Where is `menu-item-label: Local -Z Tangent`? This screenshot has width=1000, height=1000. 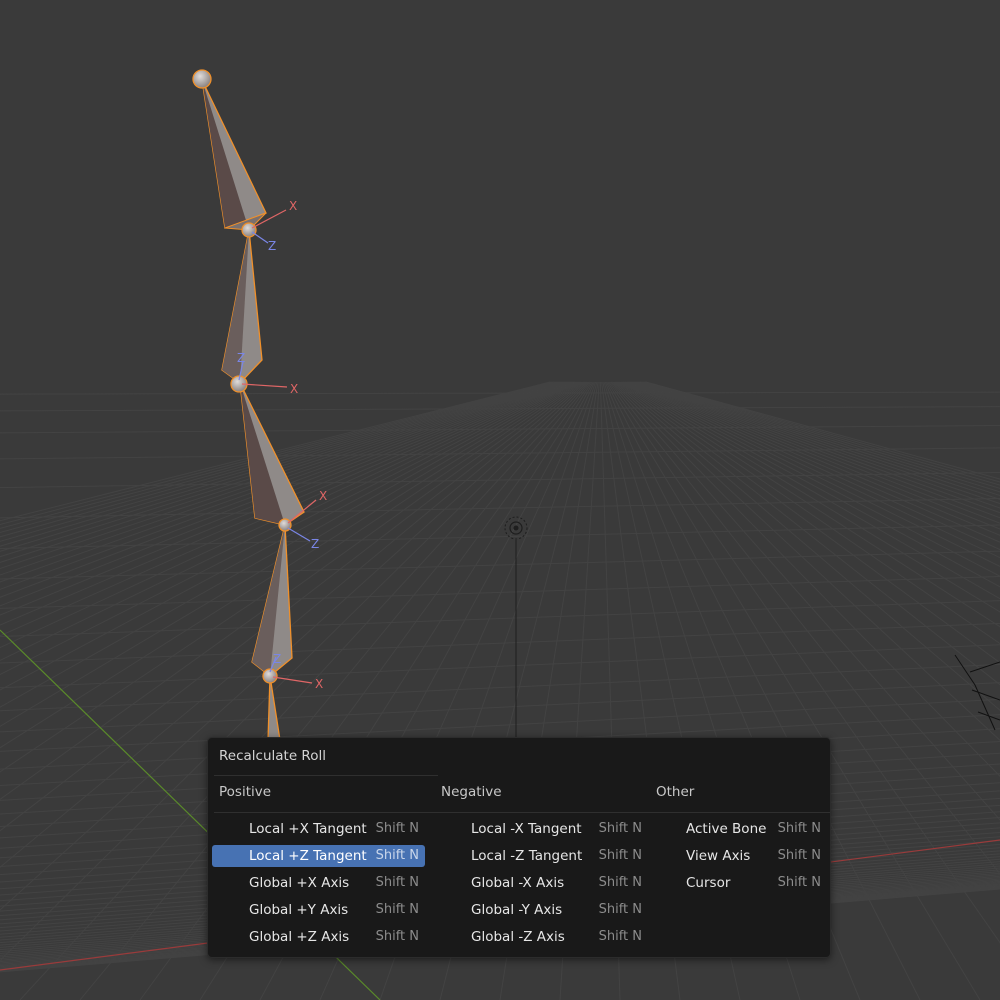 menu-item-label: Local -Z Tangent is located at coordinates (527, 856).